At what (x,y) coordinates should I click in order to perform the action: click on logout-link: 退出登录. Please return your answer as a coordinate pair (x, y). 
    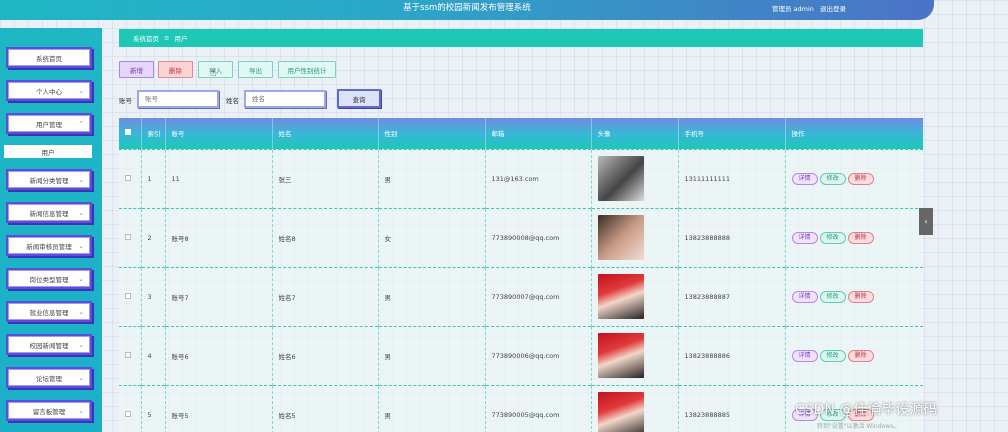
    Looking at the image, I should click on (833, 9).